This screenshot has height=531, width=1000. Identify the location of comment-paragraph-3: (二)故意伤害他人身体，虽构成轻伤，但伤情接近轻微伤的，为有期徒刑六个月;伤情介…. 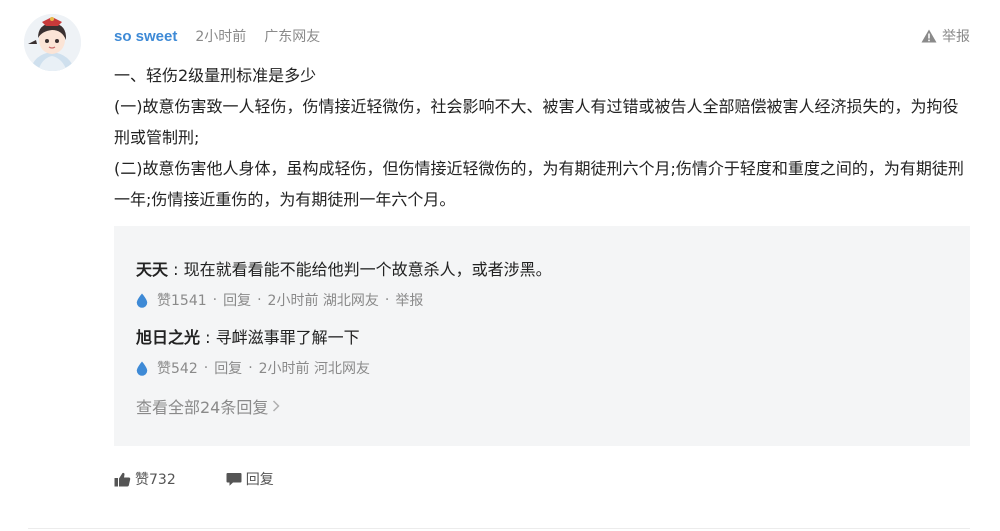
(539, 184).